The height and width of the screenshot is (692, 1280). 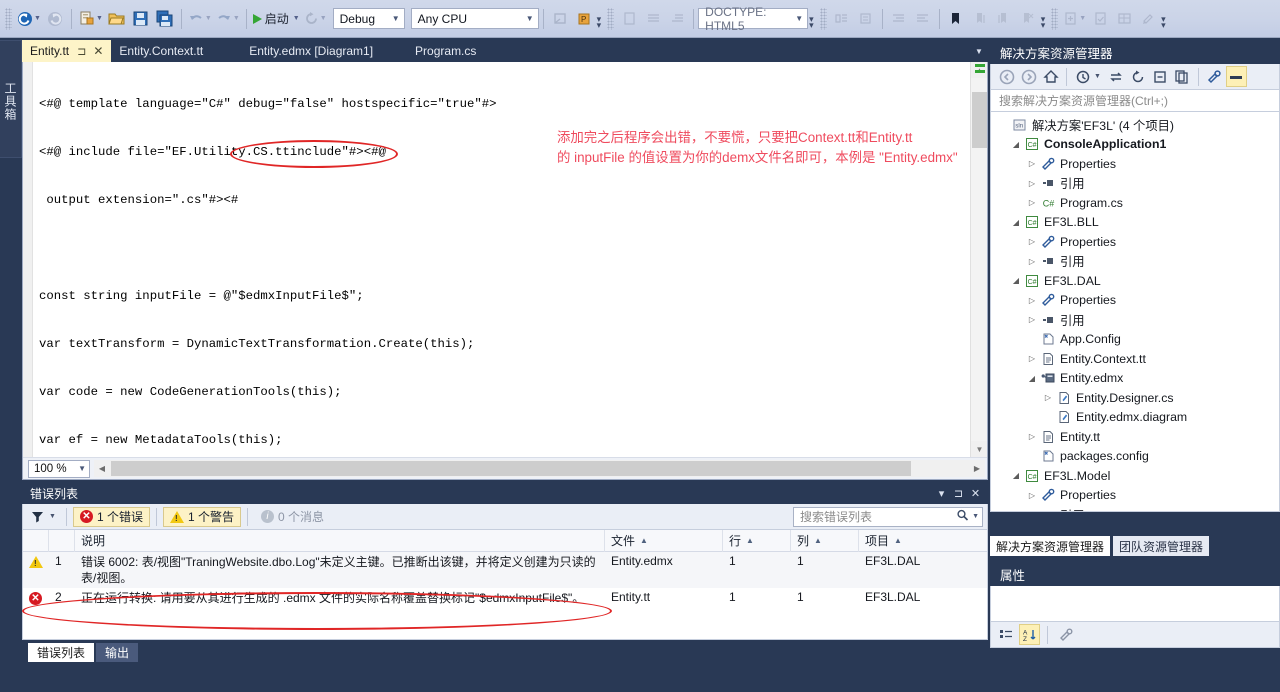 I want to click on previous-bookmark-button, so click(x=980, y=19).